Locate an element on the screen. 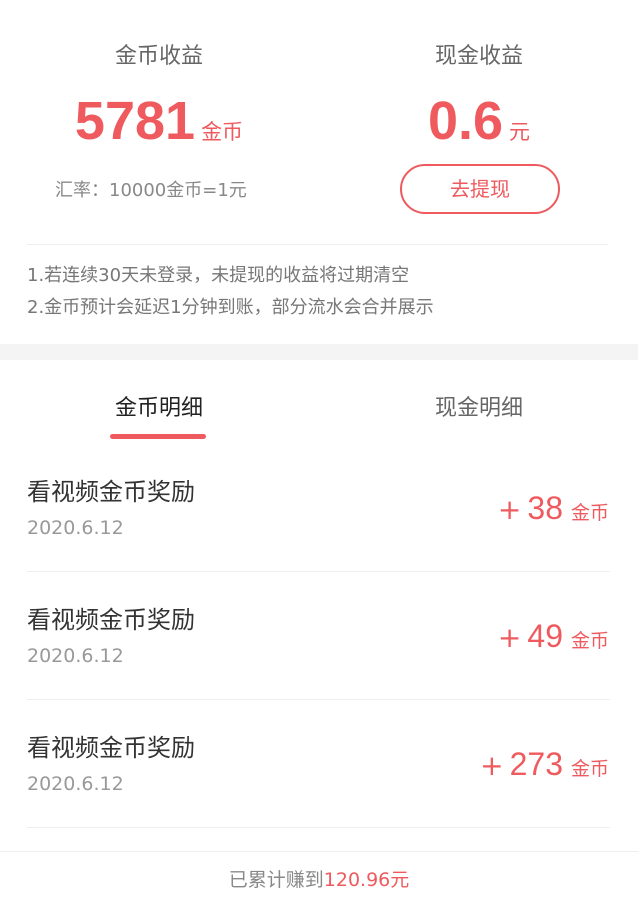 The width and height of the screenshot is (638, 907). coin-amount: 5781 is located at coordinates (135, 121).